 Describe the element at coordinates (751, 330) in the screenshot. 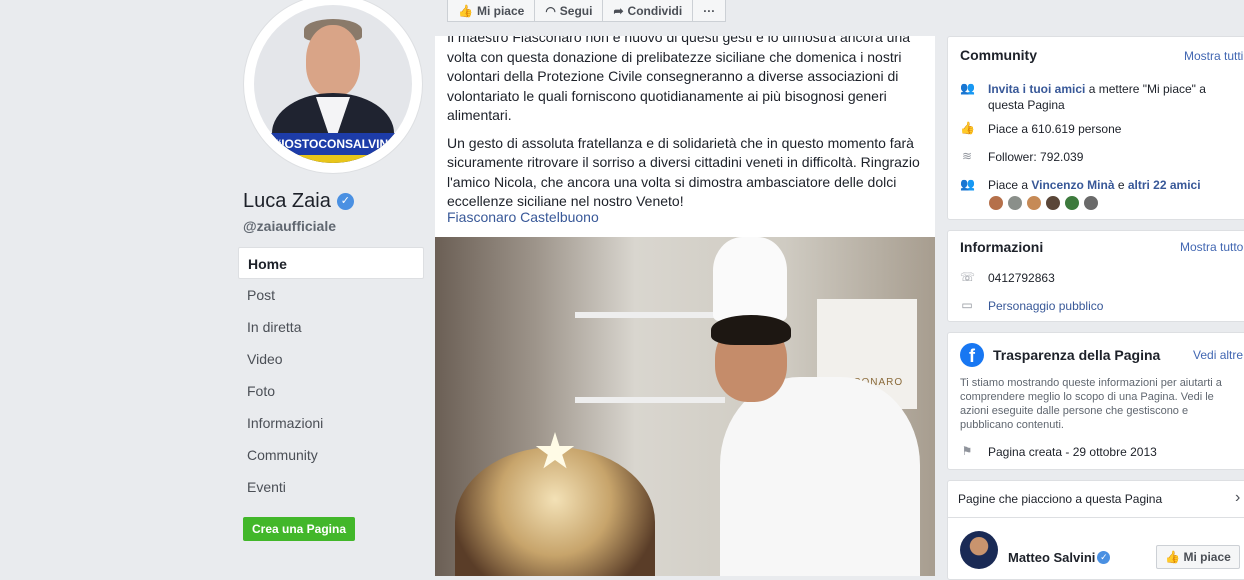

I see `photo-chef-hair` at that location.